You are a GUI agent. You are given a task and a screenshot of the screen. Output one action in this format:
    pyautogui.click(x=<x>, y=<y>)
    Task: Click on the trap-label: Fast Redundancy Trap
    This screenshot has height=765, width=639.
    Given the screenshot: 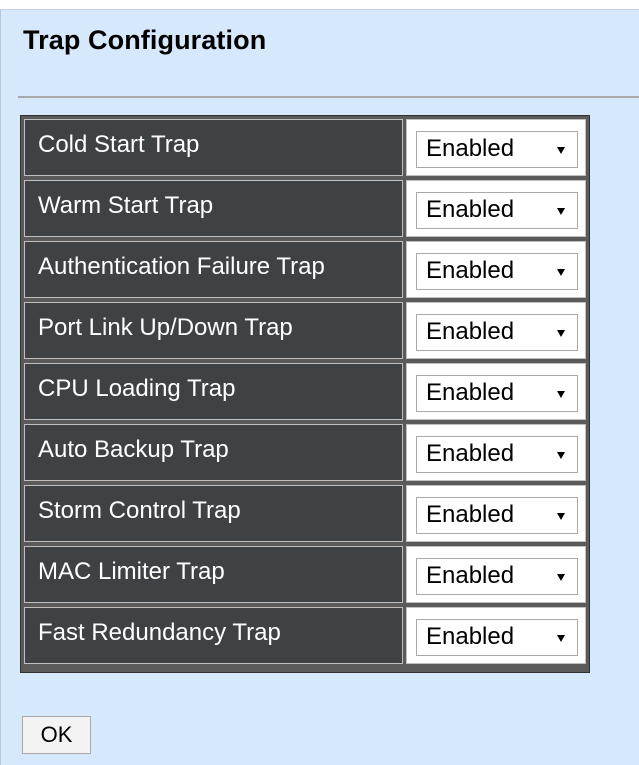 What is the action you would take?
    pyautogui.click(x=213, y=635)
    